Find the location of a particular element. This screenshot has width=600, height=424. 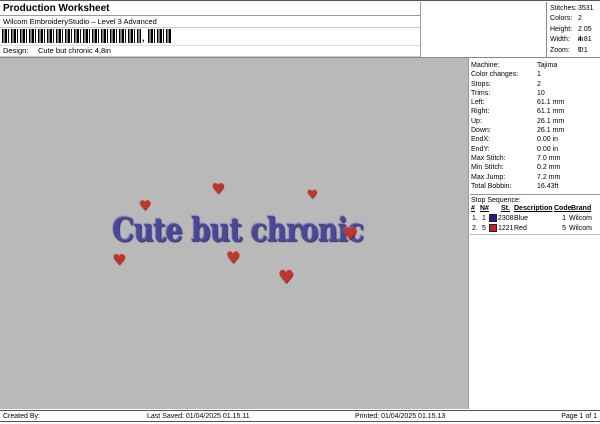

col-header-n: N# is located at coordinates (484, 209).